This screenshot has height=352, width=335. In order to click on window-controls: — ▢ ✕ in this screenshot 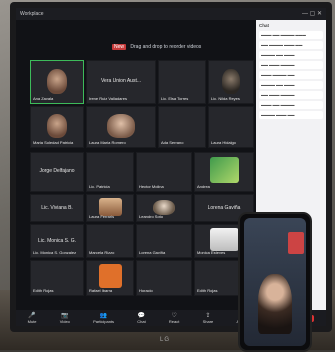, I will do `click(312, 14)`.